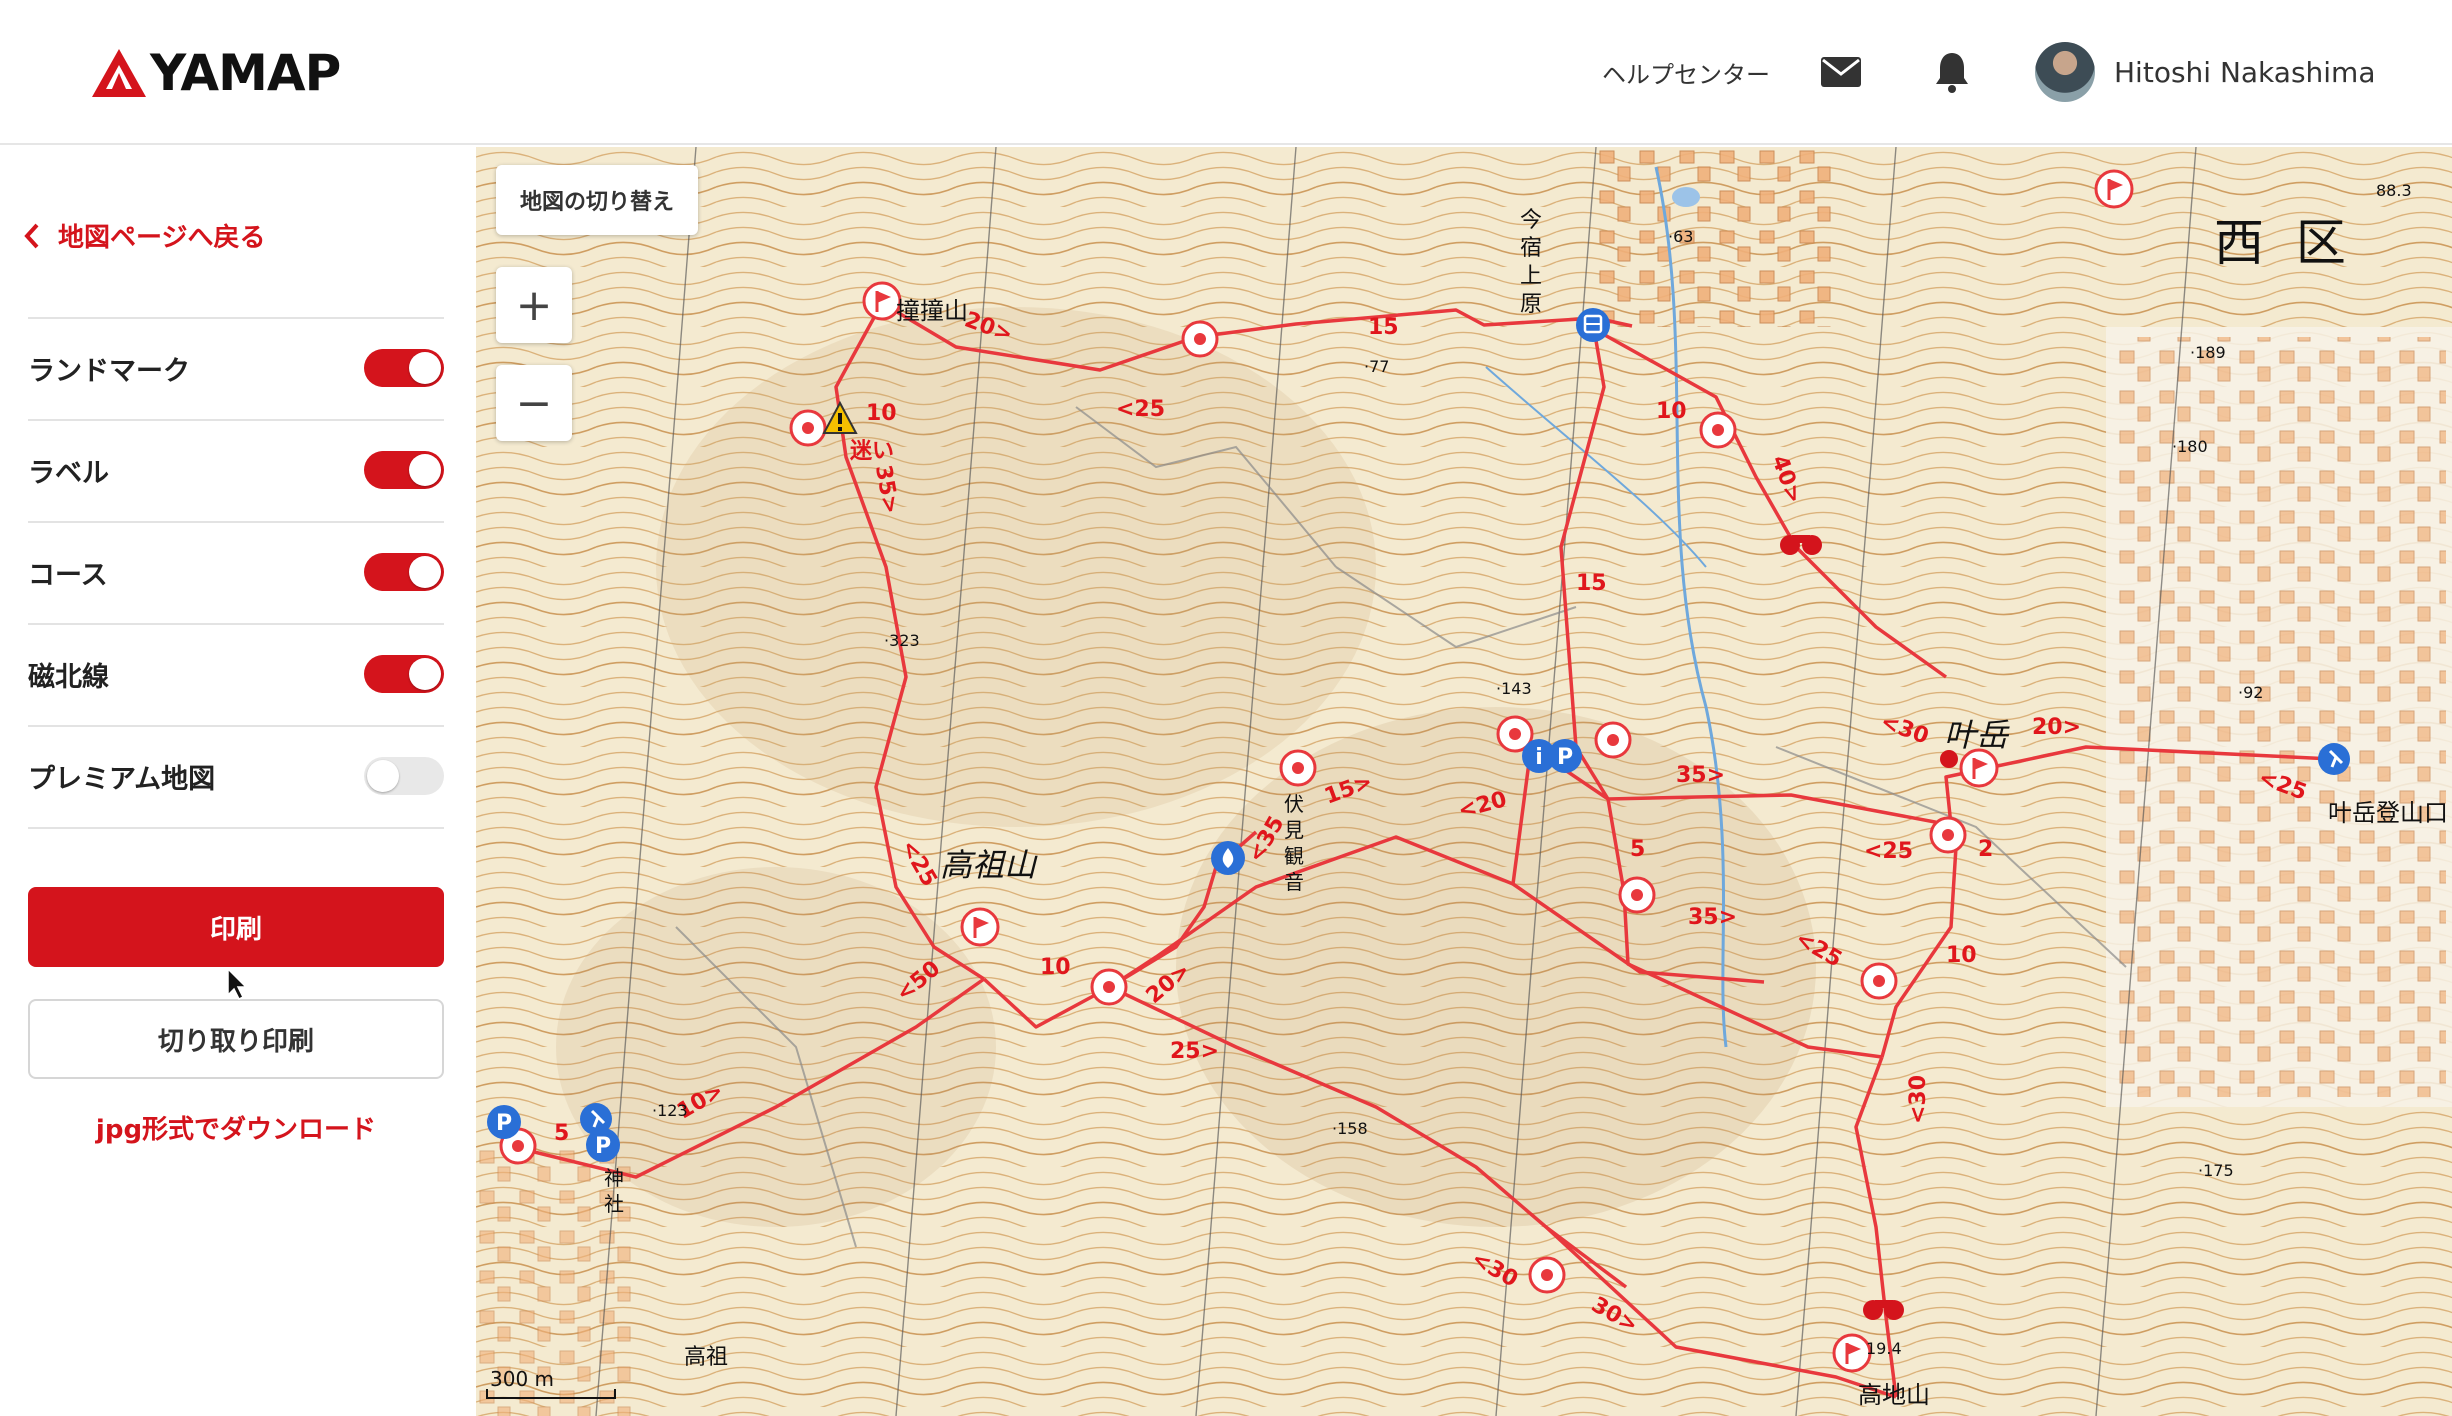 Image resolution: width=2452 pixels, height=1416 pixels. I want to click on course-toggle, so click(404, 572).